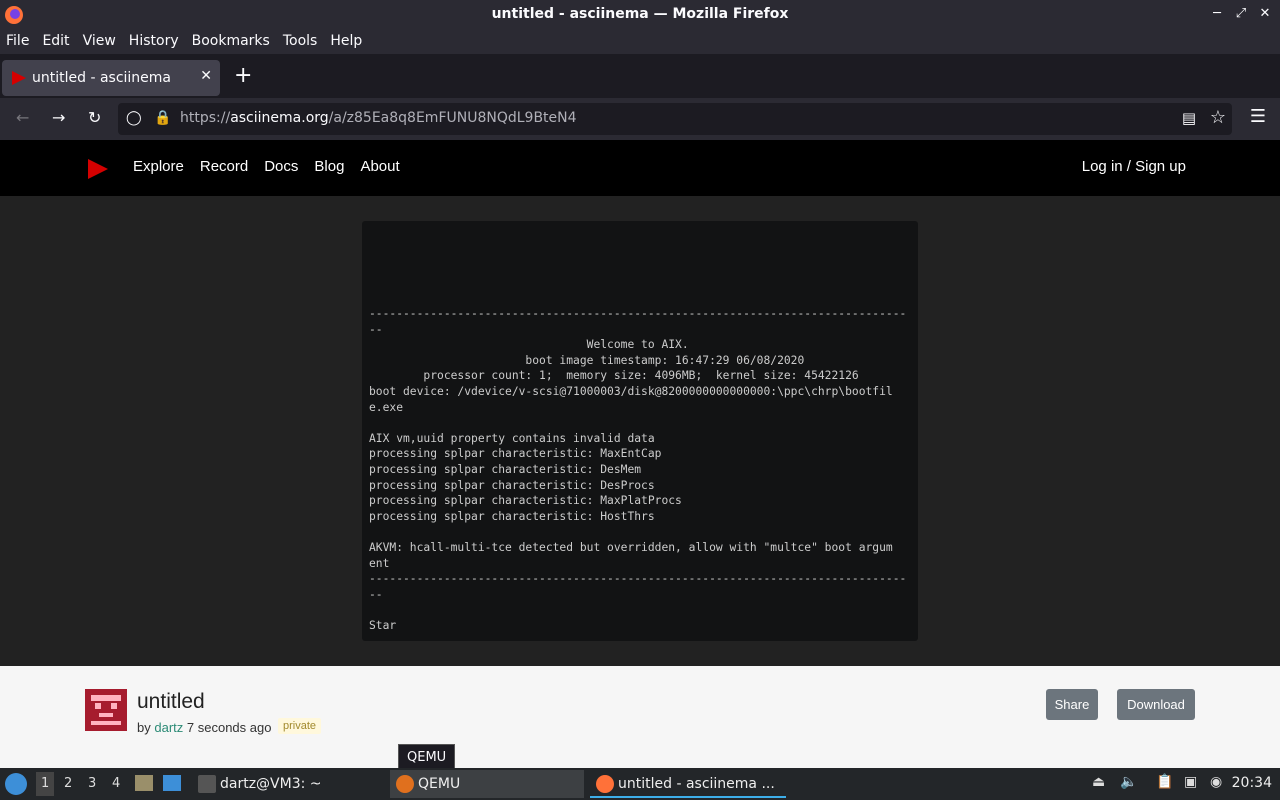 The width and height of the screenshot is (1280, 800). Describe the element at coordinates (300, 726) in the screenshot. I see `private-badge: private` at that location.